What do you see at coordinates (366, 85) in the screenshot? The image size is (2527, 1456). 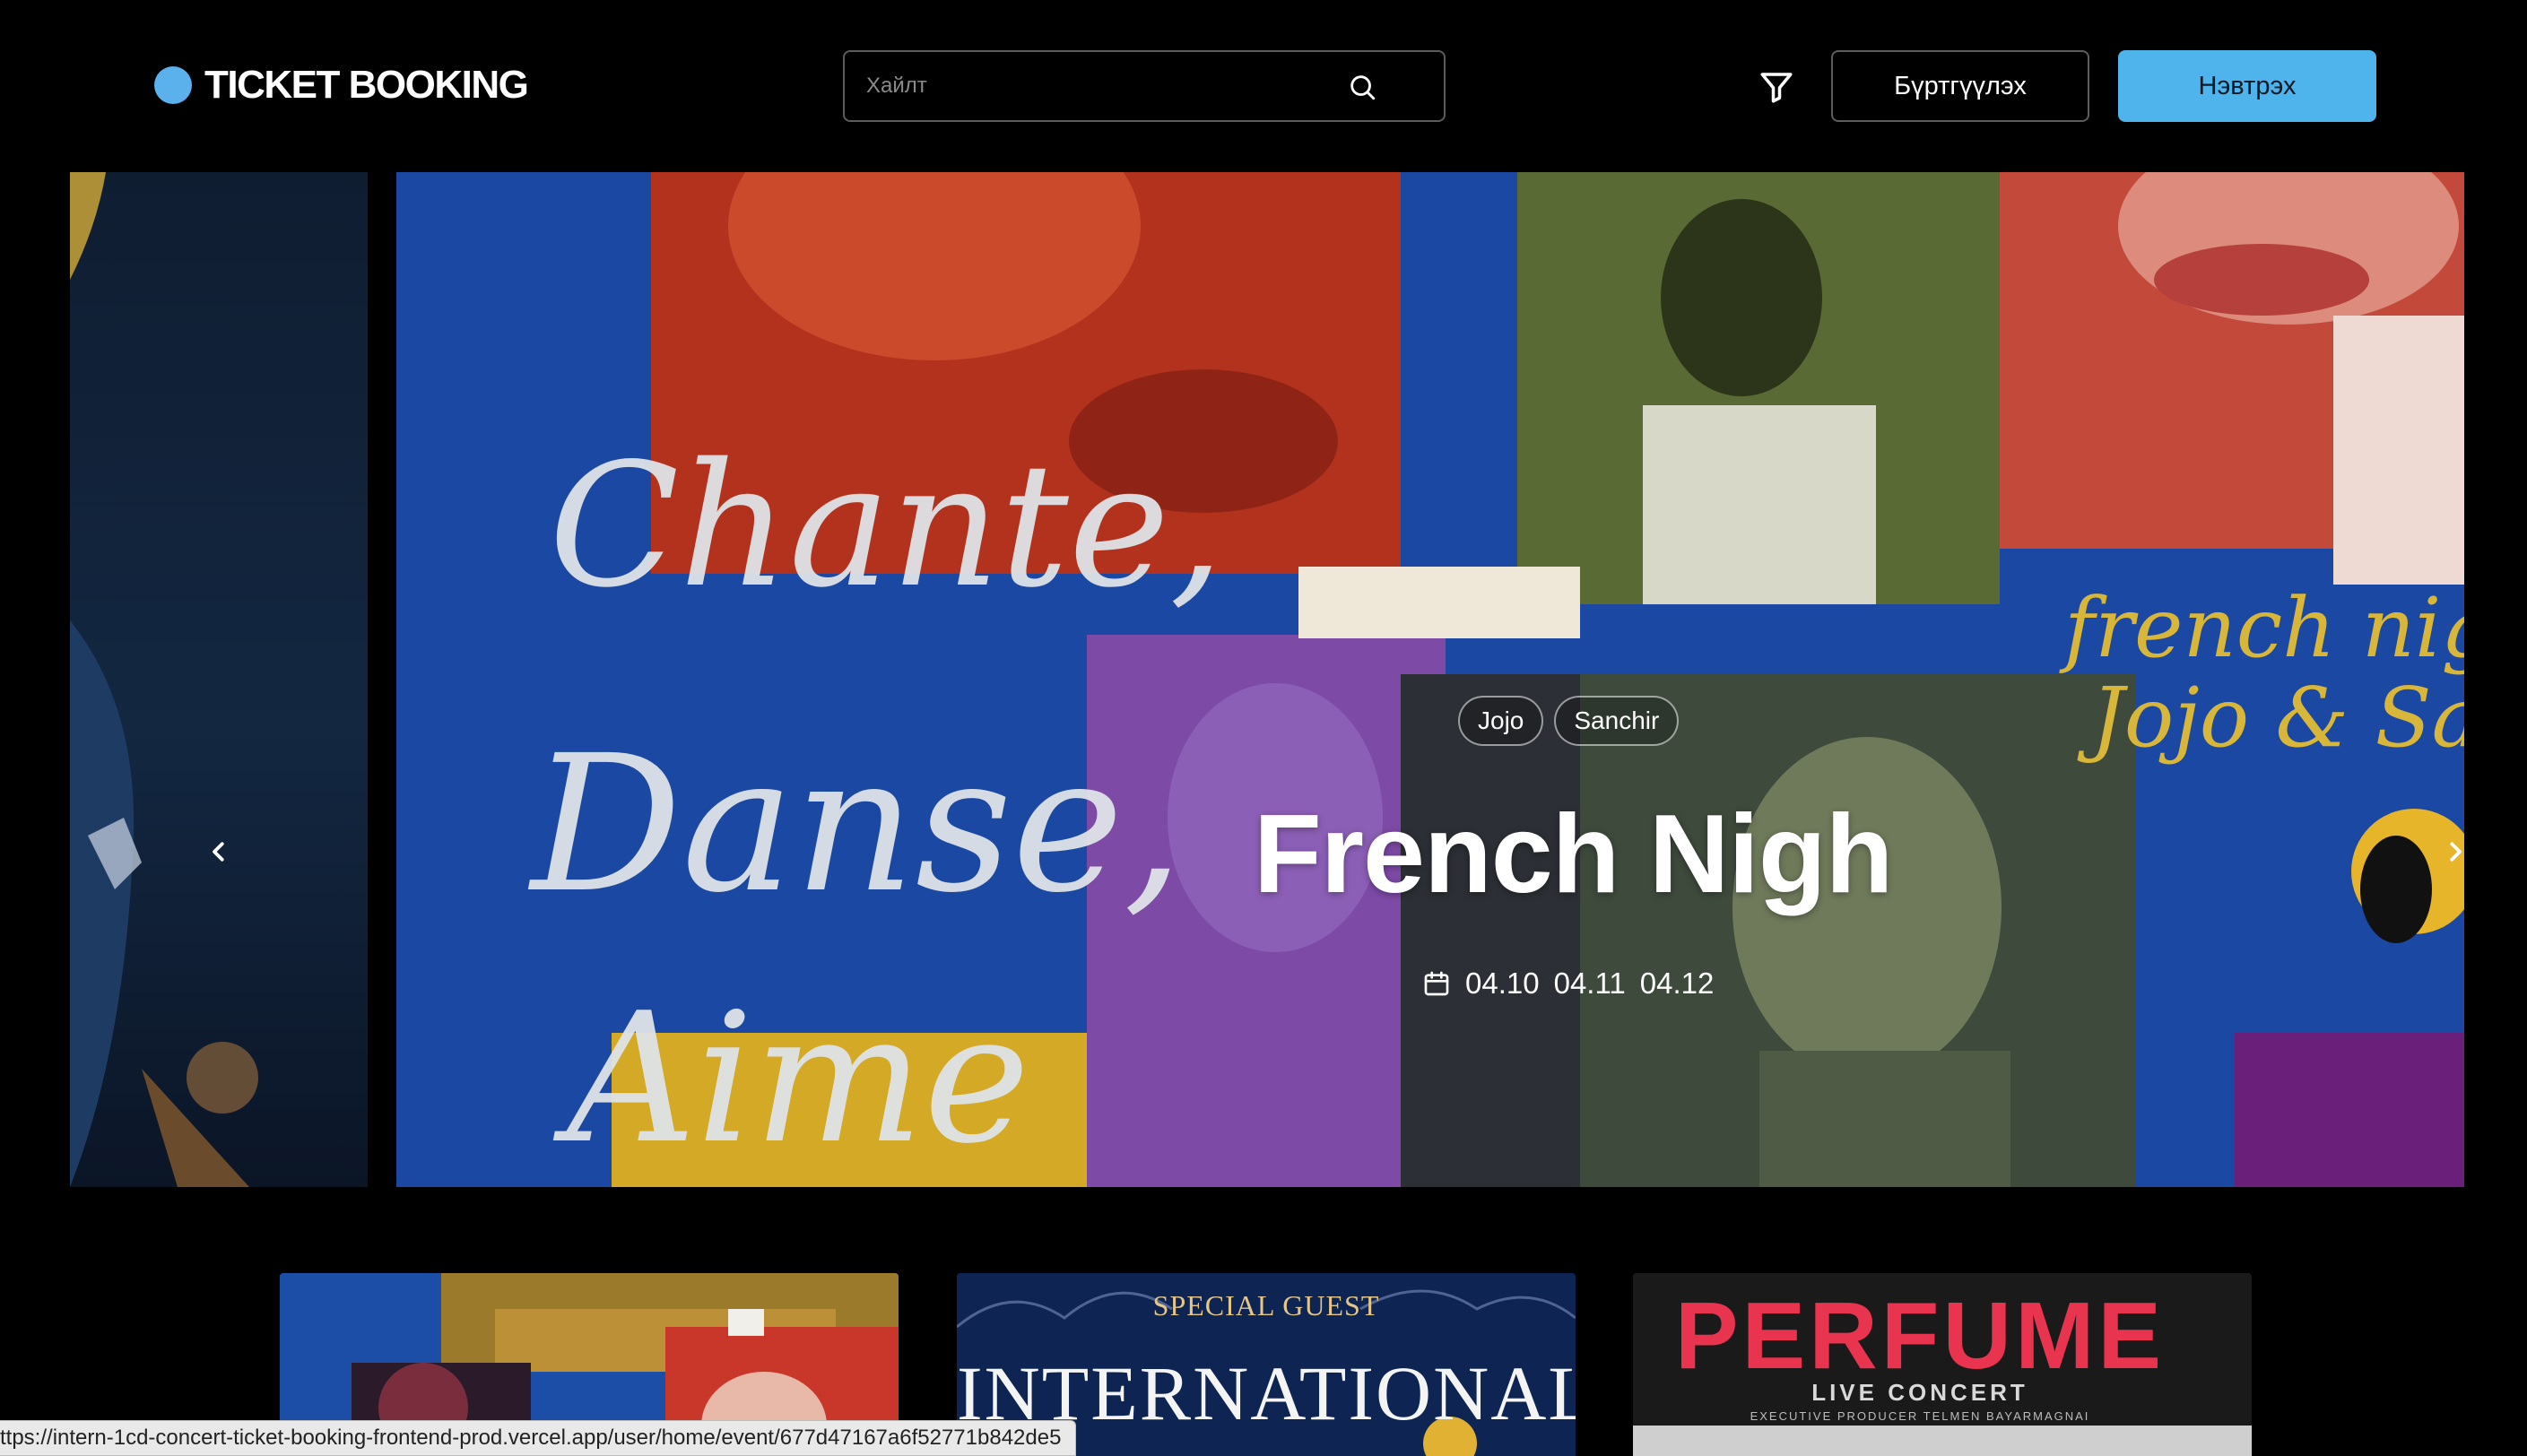 I see `logo-text: TICKET BOOKING` at bounding box center [366, 85].